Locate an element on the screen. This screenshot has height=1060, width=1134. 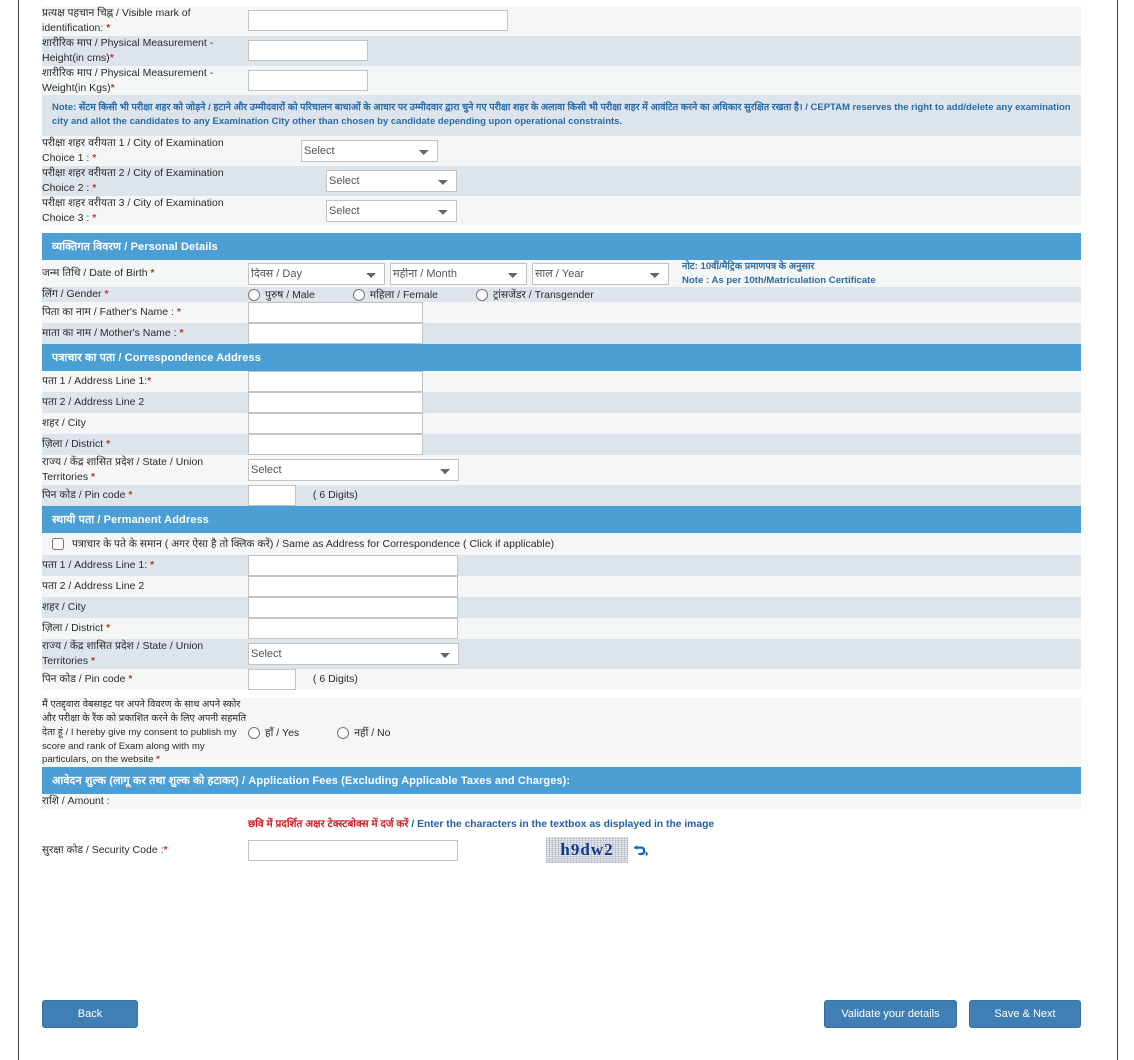
perm-pincode-input is located at coordinates (272, 679).